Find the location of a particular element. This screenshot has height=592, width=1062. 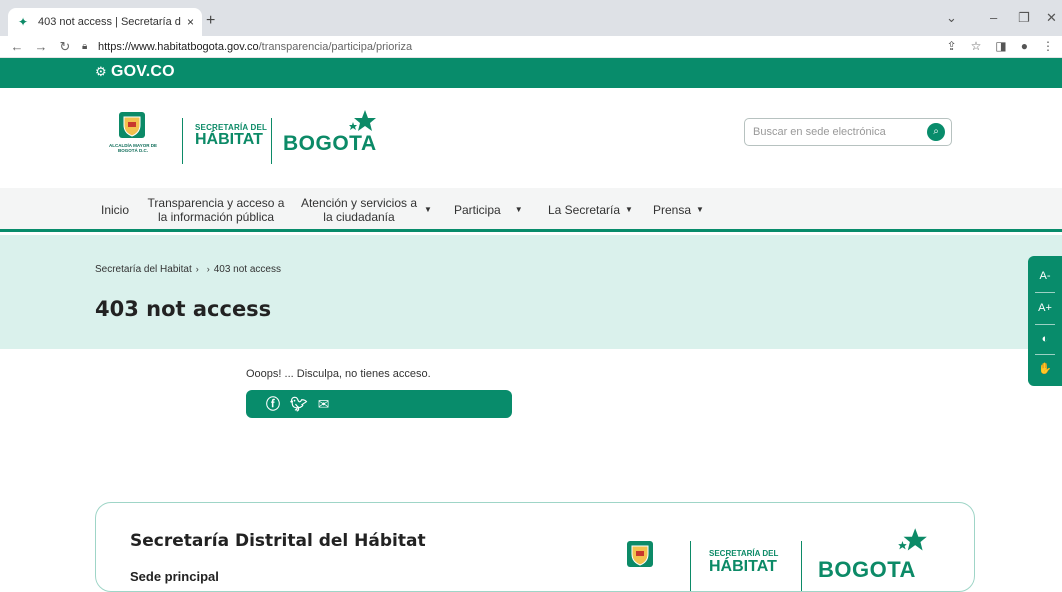

back-arrow-icon: ← is located at coordinates (17, 46).